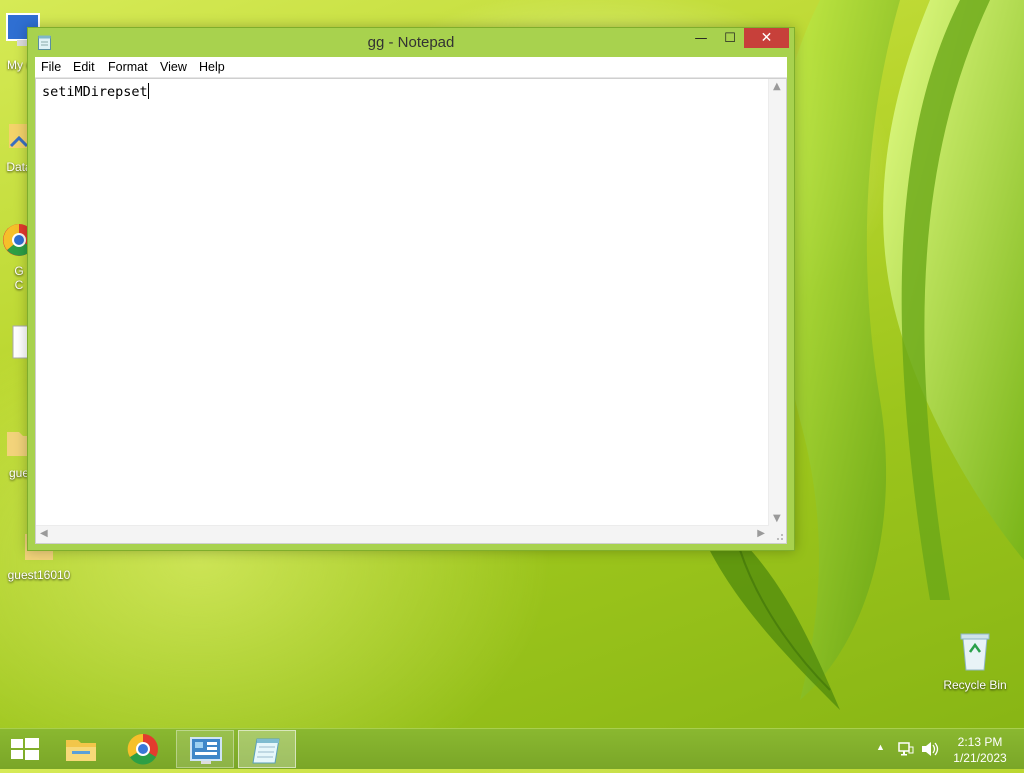  I want to click on start-button, so click(29, 749).